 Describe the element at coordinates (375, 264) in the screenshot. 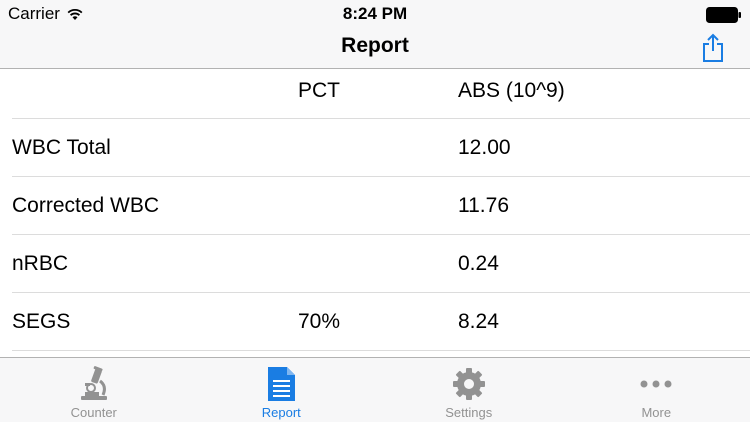

I see `table-row: nRBC 0.24` at that location.